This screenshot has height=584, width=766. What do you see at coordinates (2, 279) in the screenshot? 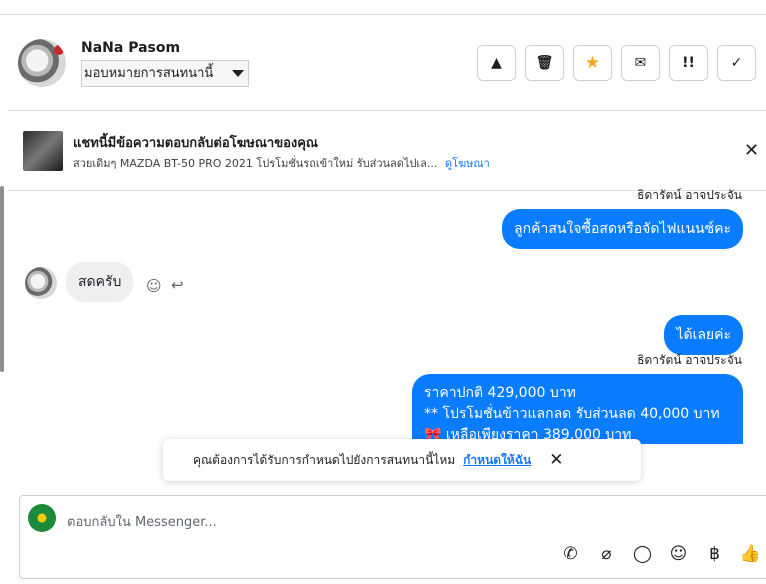
I see `scrollbar` at bounding box center [2, 279].